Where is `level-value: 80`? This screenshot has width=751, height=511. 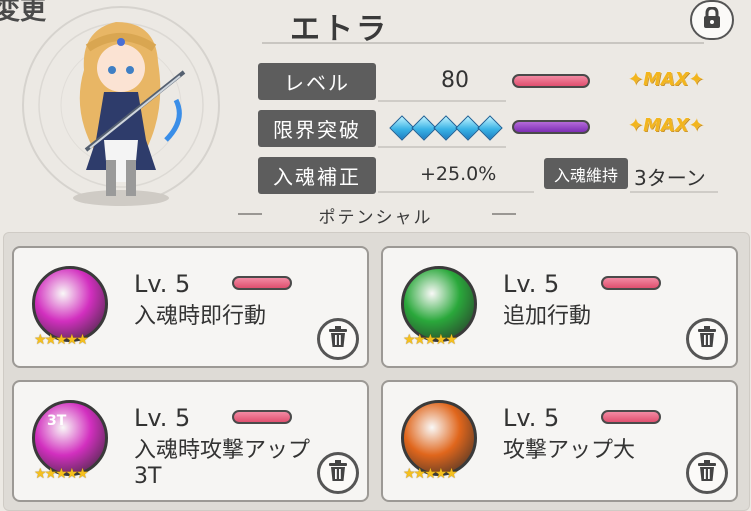
level-value: 80 is located at coordinates (455, 80).